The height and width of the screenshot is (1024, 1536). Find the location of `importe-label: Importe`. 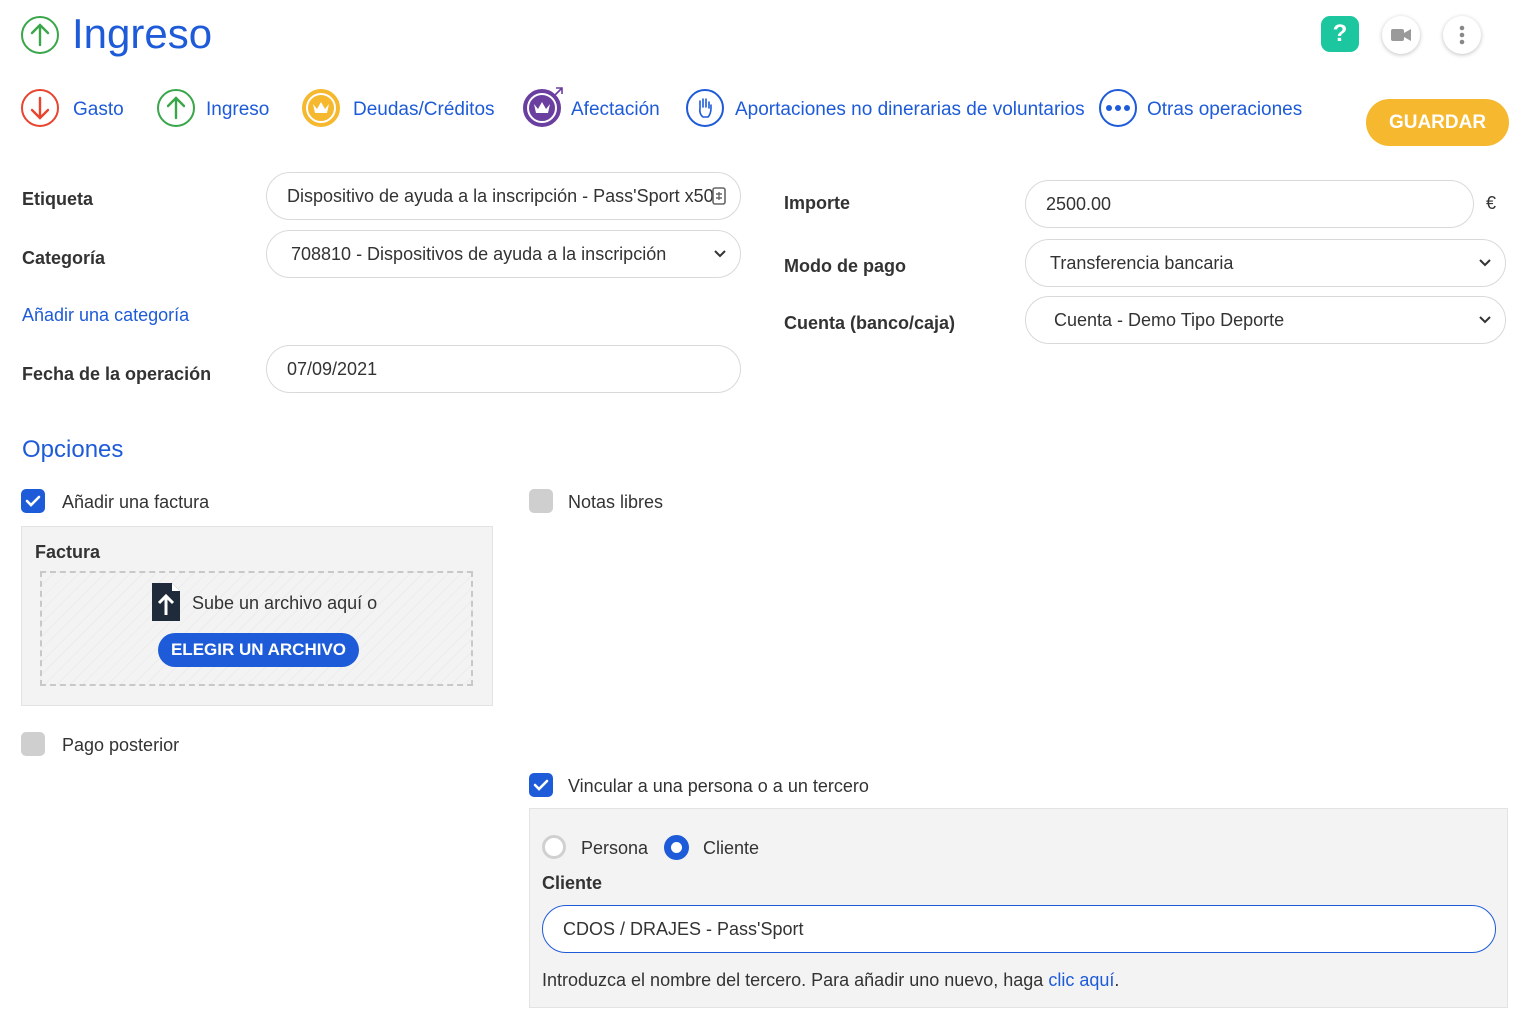

importe-label: Importe is located at coordinates (817, 203).